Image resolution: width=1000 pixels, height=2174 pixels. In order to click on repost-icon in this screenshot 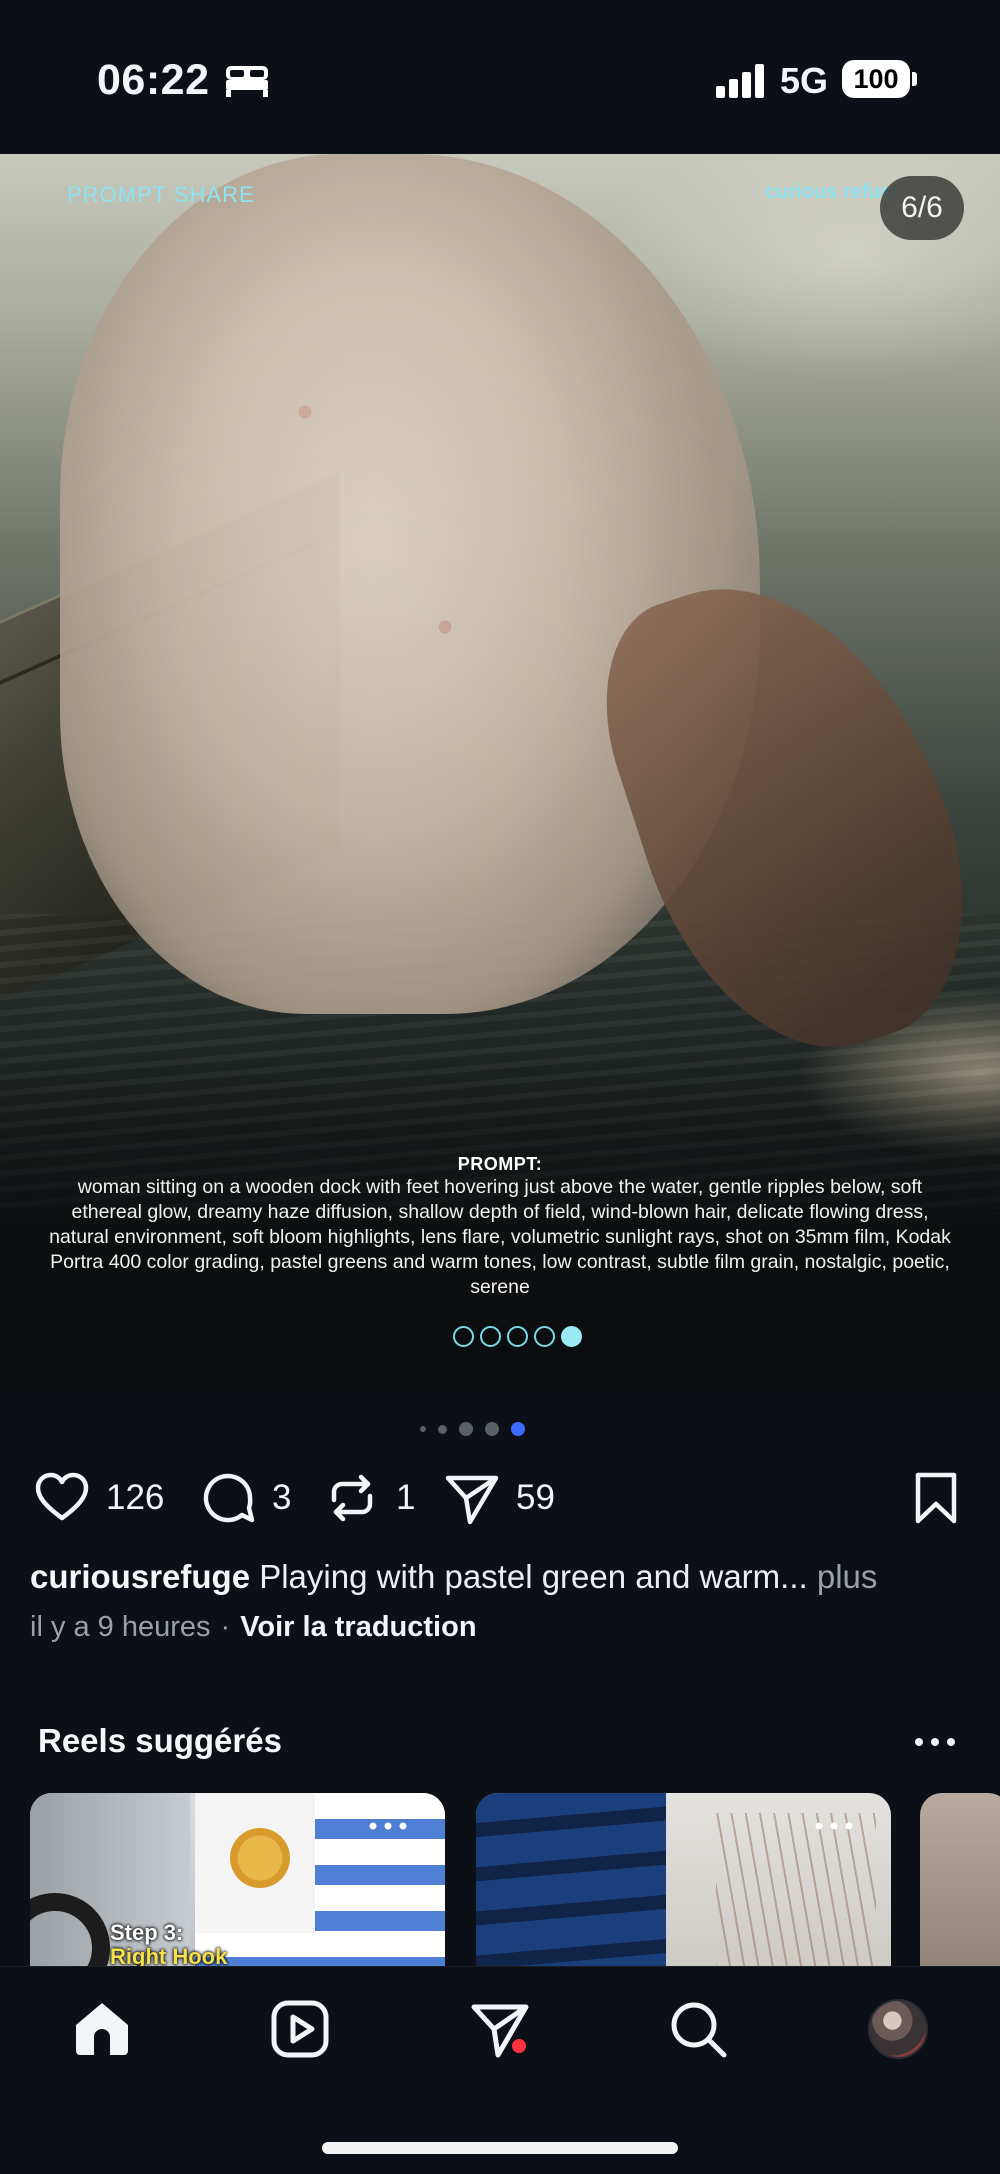, I will do `click(352, 1498)`.